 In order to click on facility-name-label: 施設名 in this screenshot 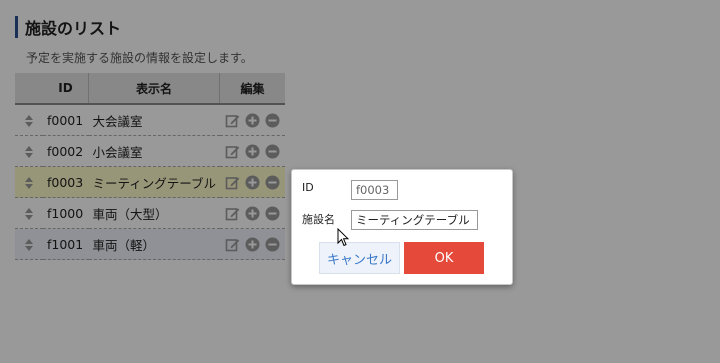, I will do `click(318, 219)`.